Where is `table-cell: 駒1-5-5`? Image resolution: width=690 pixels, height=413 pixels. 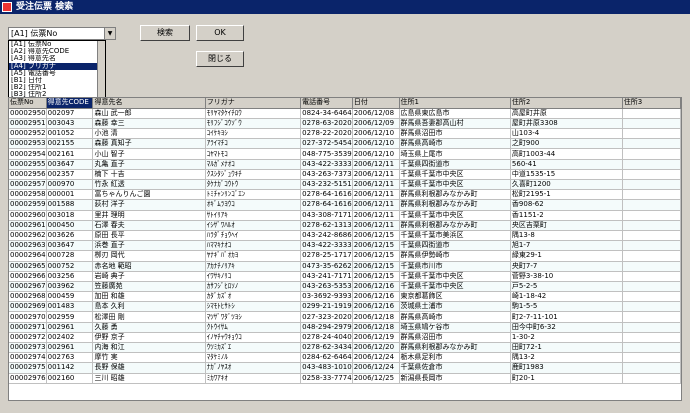 table-cell: 駒1-5-5 is located at coordinates (566, 307).